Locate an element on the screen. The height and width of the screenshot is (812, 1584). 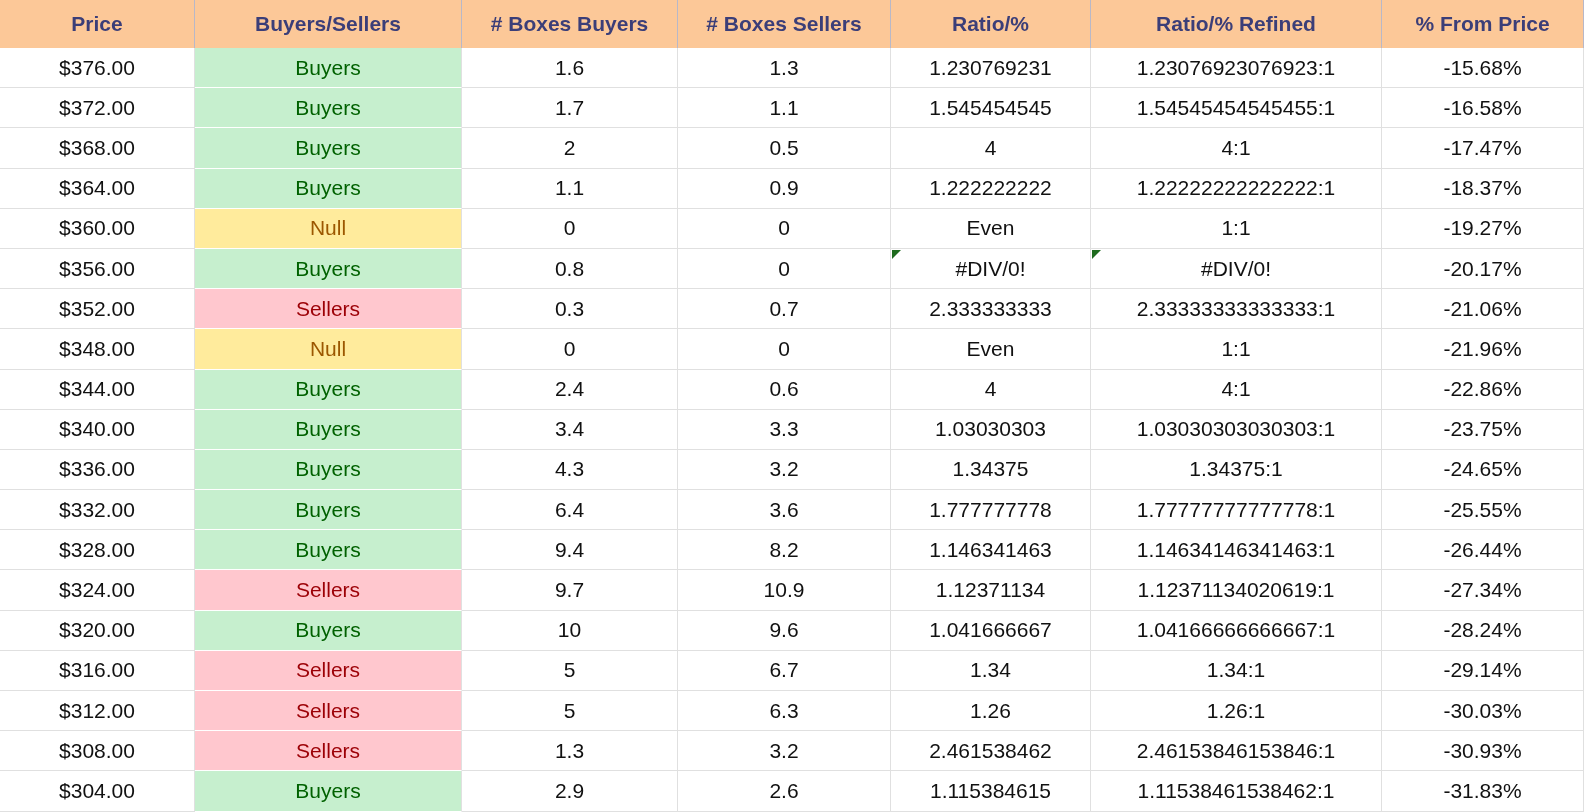
table-cell: -21.96% is located at coordinates (1483, 349).